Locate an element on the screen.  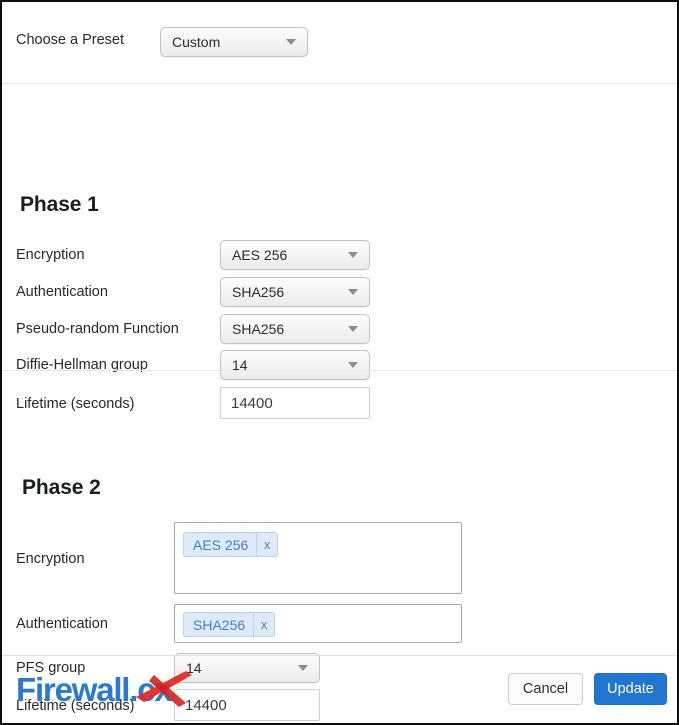
phase1-lifetime-value: 14400 is located at coordinates (252, 403).